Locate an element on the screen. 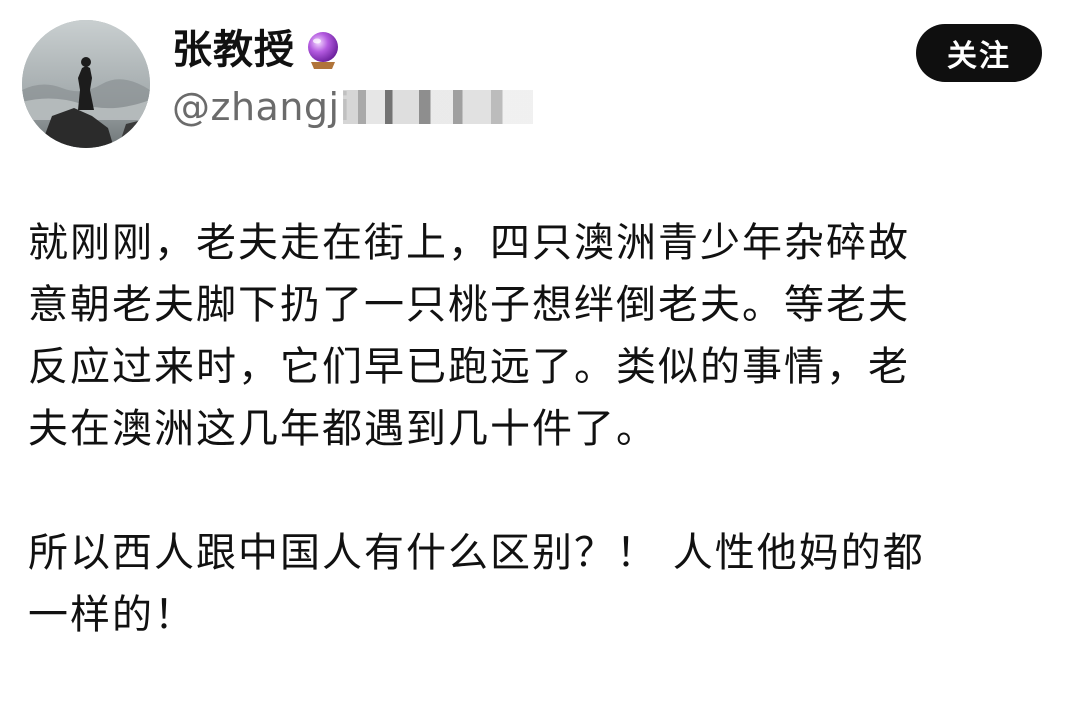 This screenshot has height=711, width=1086. author-handle-row: @zhangji is located at coordinates (352, 107).